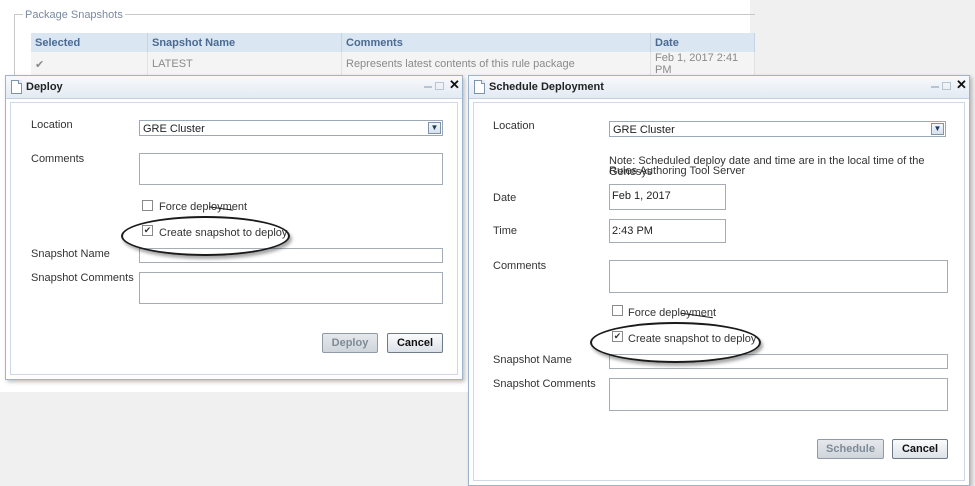  What do you see at coordinates (667, 197) in the screenshot?
I see `date-field: Feb 1, 2017` at bounding box center [667, 197].